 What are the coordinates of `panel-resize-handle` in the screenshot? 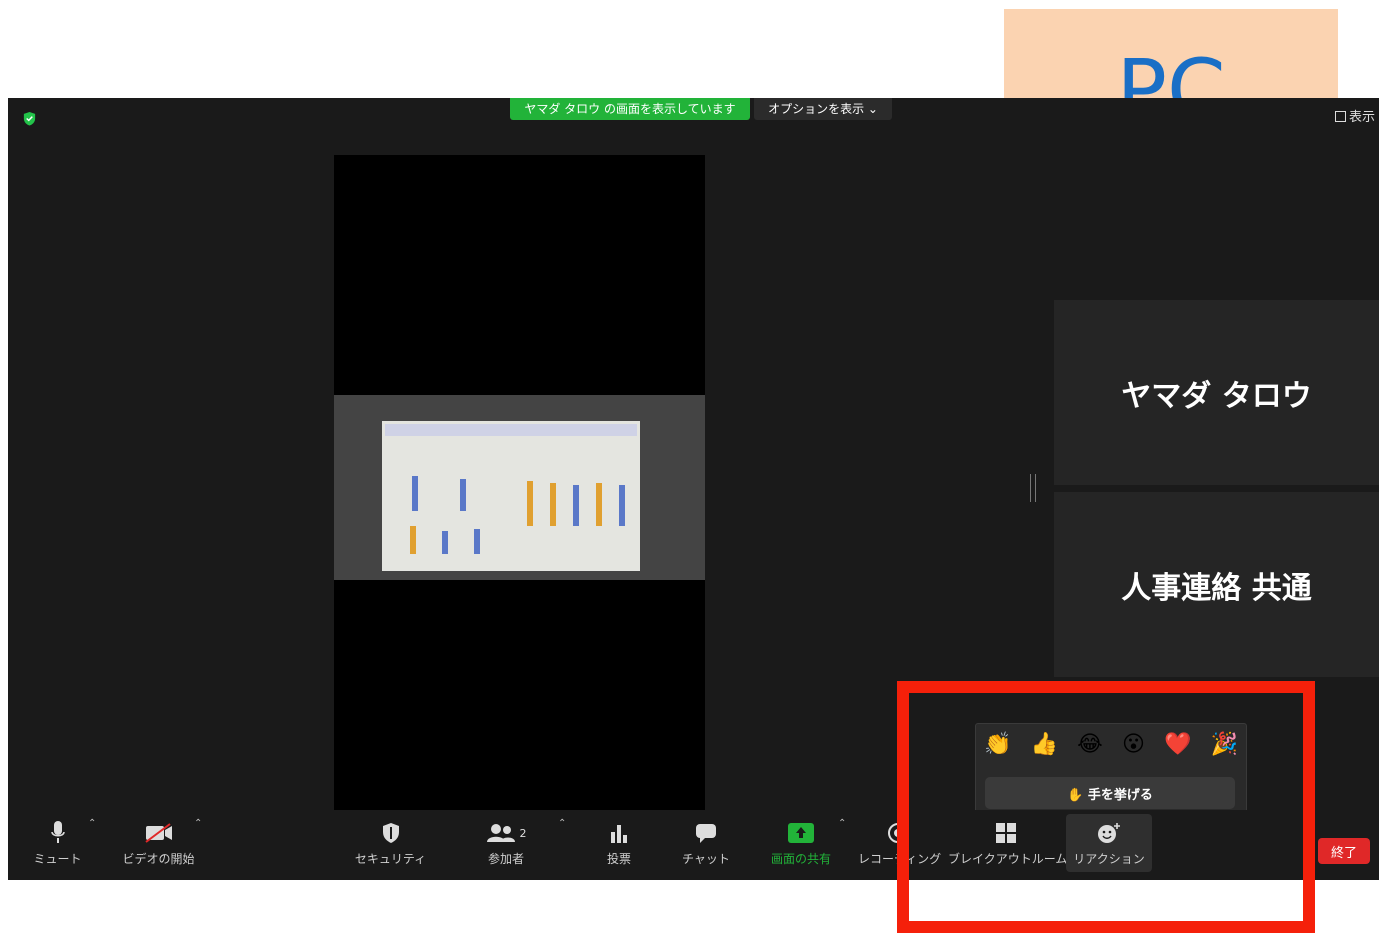 It's located at (1033, 488).